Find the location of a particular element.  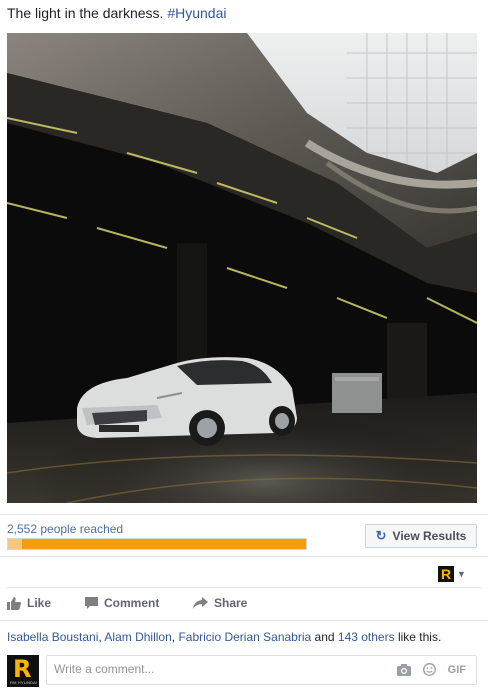

view-results-button: ↻ View Results is located at coordinates (421, 536).